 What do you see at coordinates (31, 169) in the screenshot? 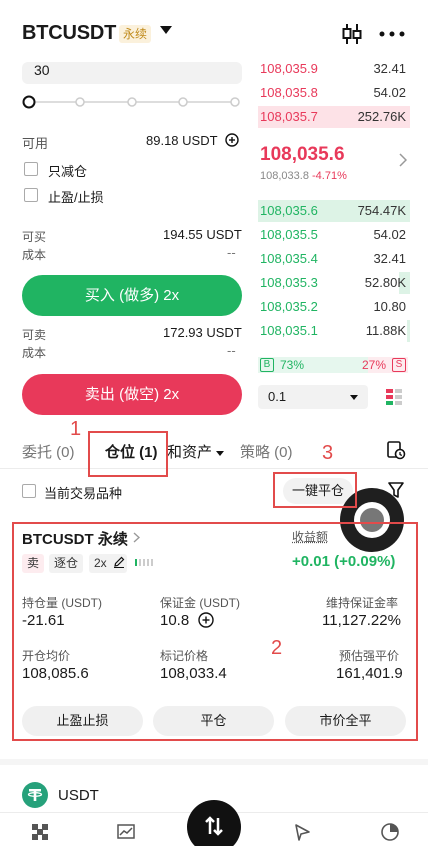
I see `reduce-only-checkbox` at bounding box center [31, 169].